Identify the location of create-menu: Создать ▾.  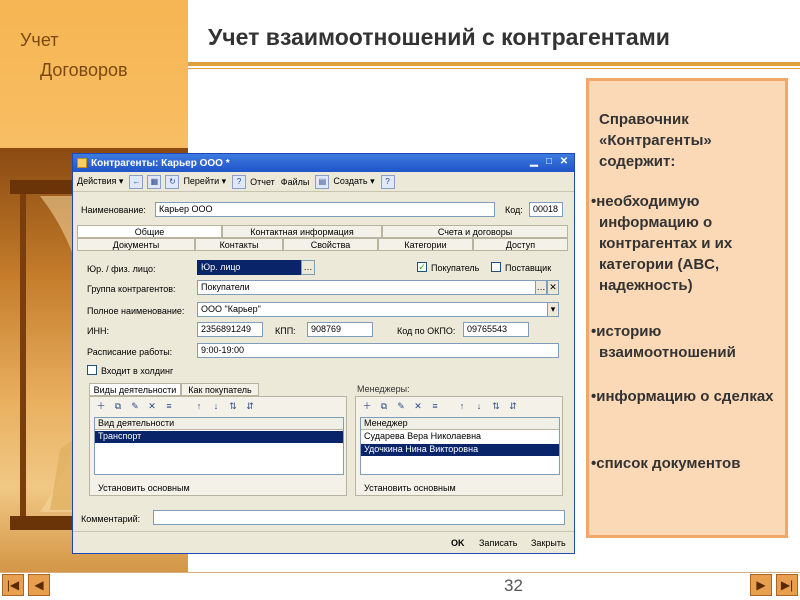
(353, 181).